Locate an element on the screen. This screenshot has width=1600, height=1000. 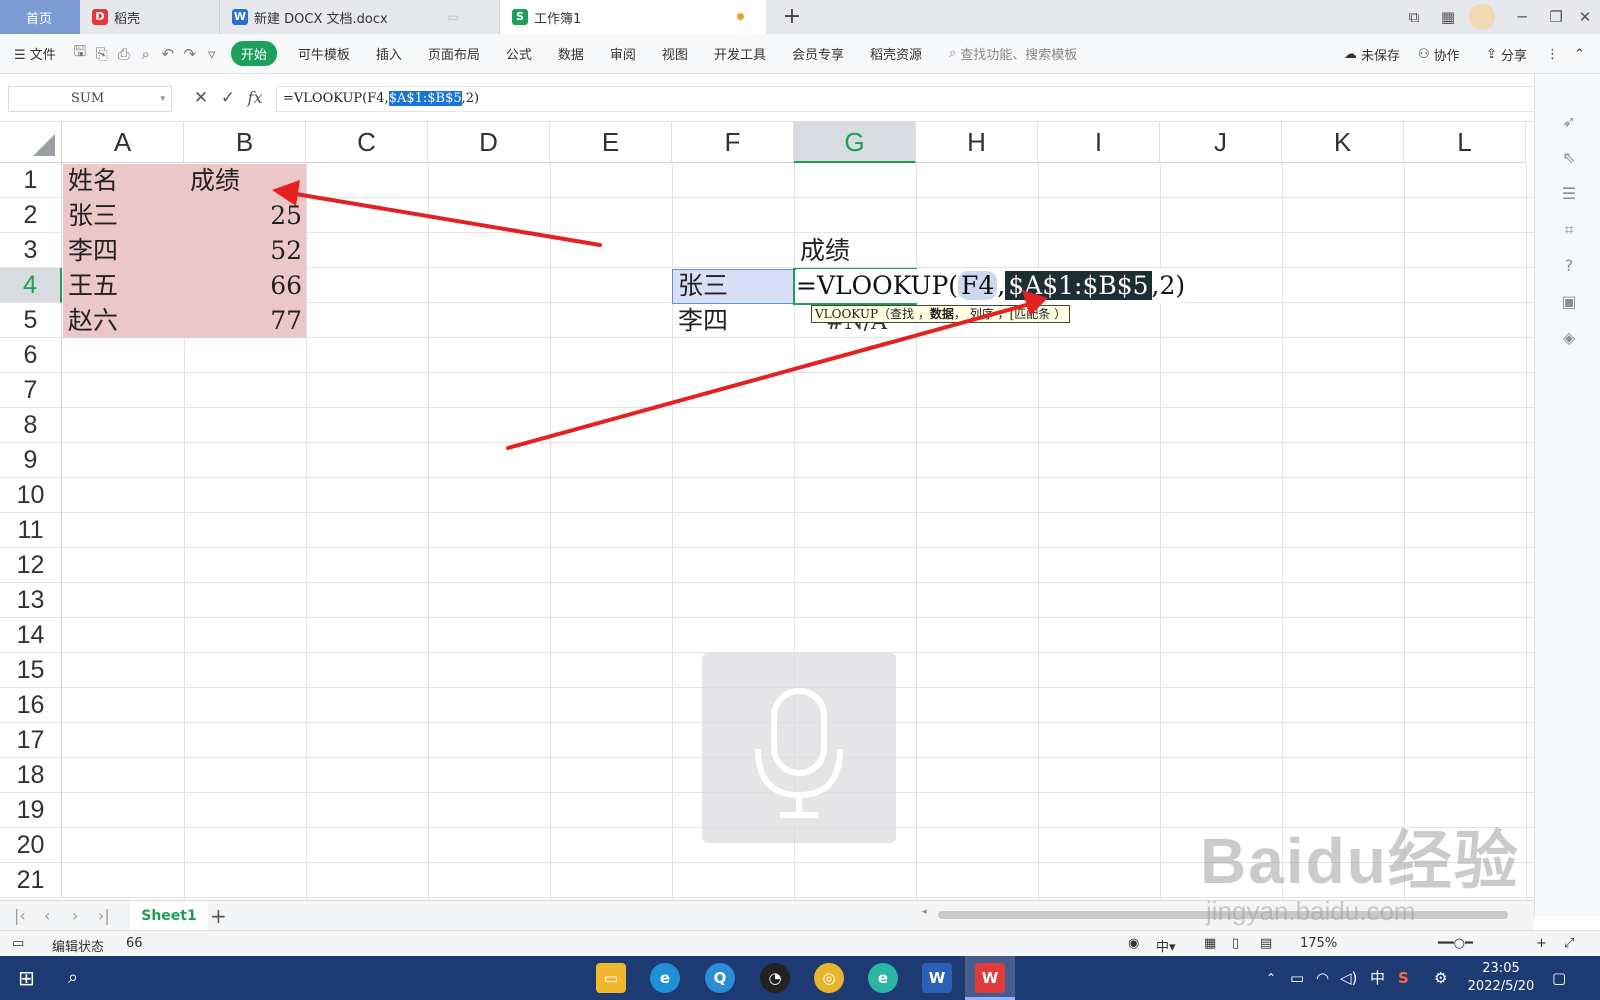
column-header-l: L is located at coordinates (1465, 142).